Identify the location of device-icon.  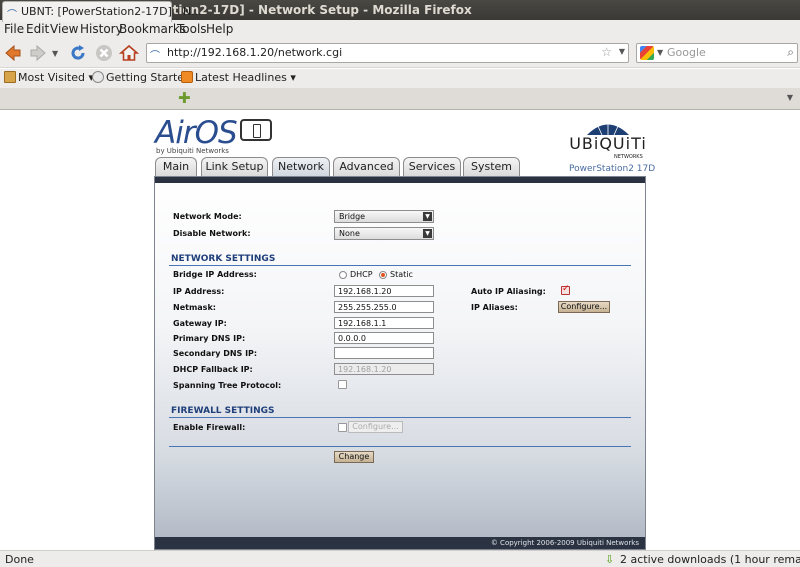
(255, 130).